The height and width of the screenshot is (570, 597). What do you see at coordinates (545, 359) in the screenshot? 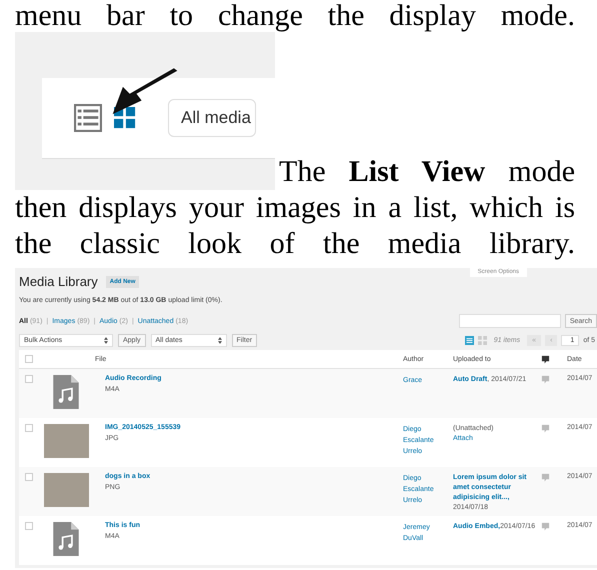
I see `comment-icon` at bounding box center [545, 359].